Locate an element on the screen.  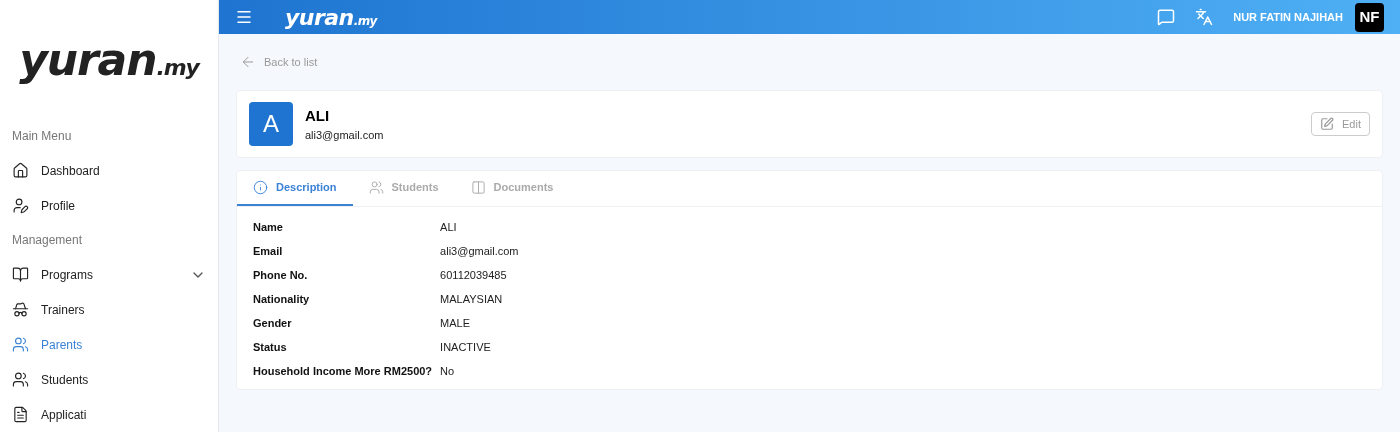
profile-email: ali3@gmail.com is located at coordinates (345, 135).